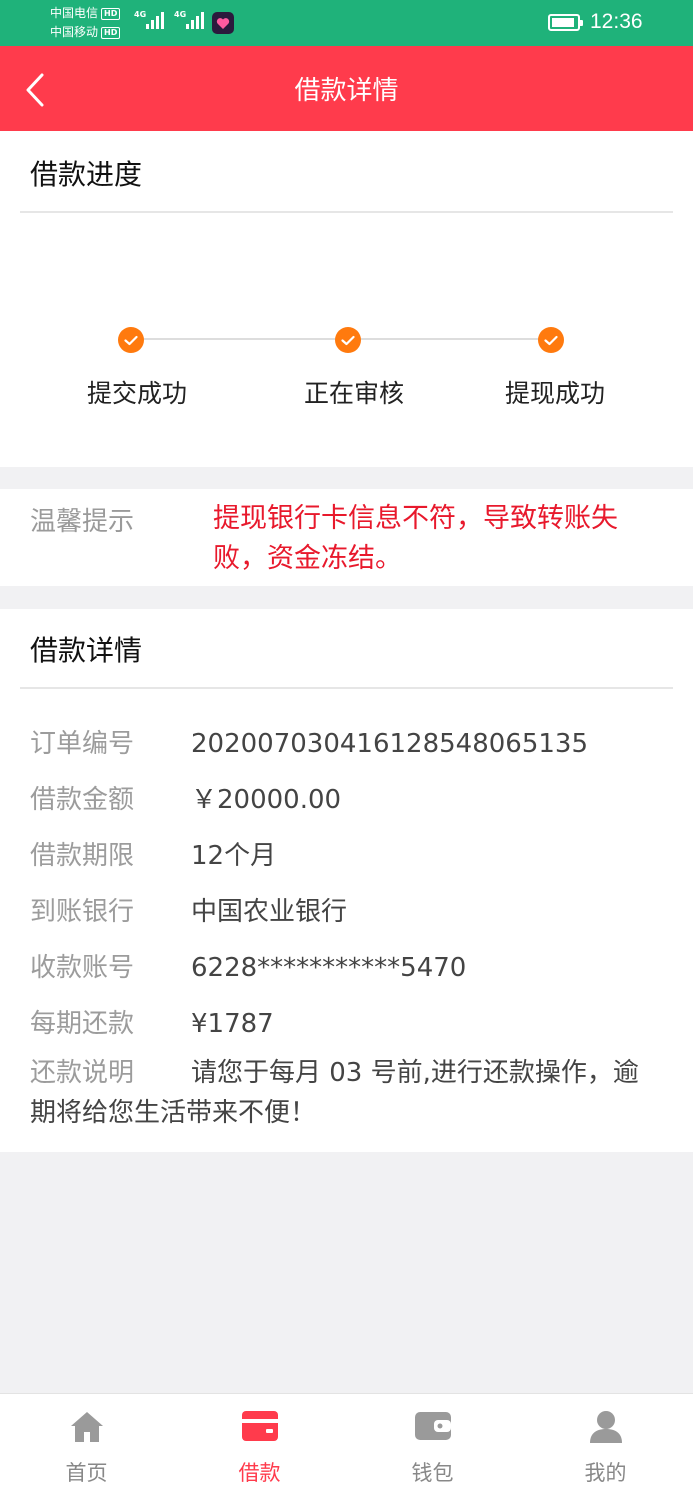  I want to click on user-icon, so click(605, 1427).